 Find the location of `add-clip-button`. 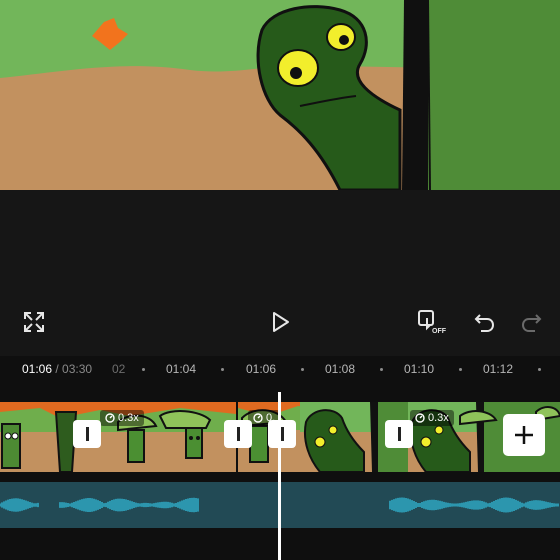

add-clip-button is located at coordinates (524, 435).